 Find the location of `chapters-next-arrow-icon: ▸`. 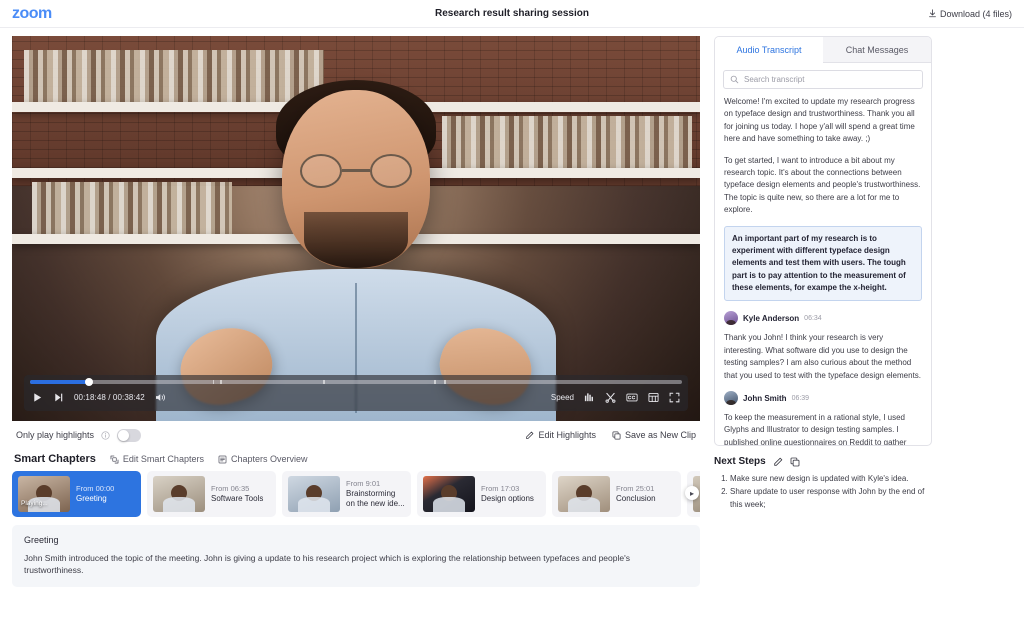

chapters-next-arrow-icon: ▸ is located at coordinates (692, 493).